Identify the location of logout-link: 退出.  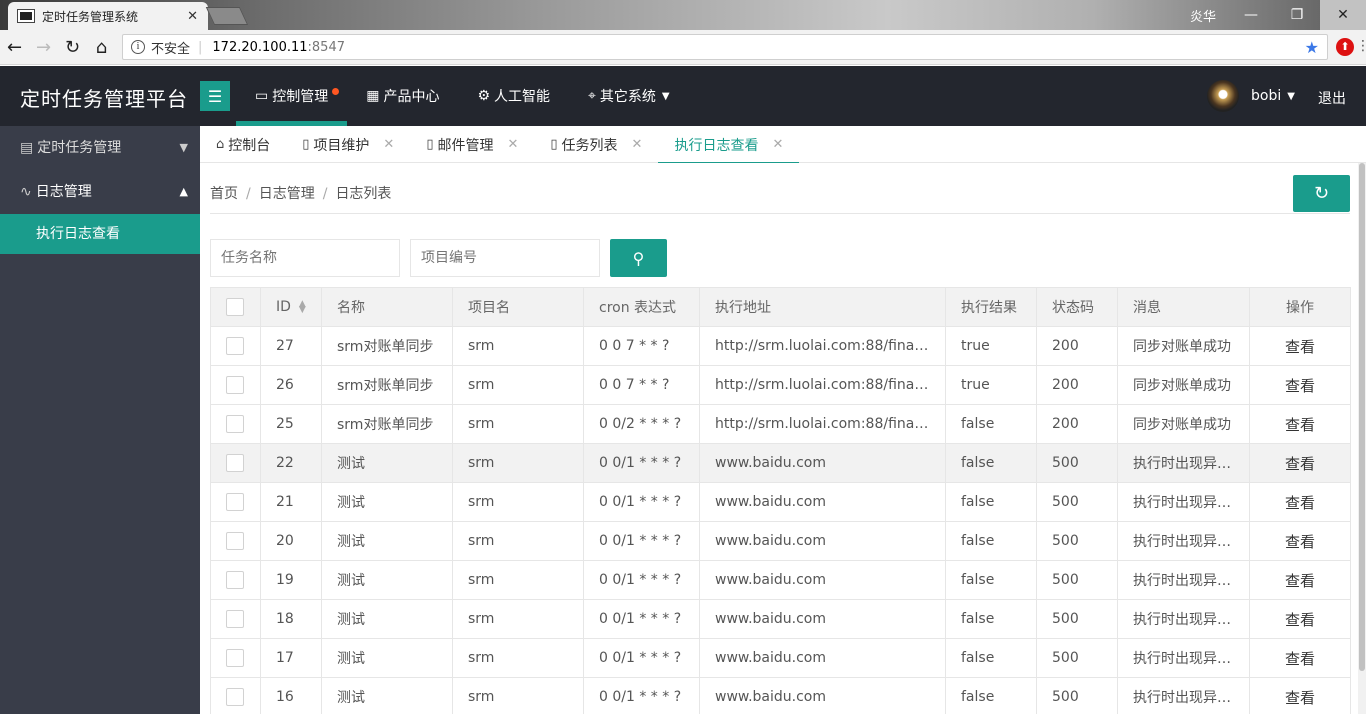
(1332, 98).